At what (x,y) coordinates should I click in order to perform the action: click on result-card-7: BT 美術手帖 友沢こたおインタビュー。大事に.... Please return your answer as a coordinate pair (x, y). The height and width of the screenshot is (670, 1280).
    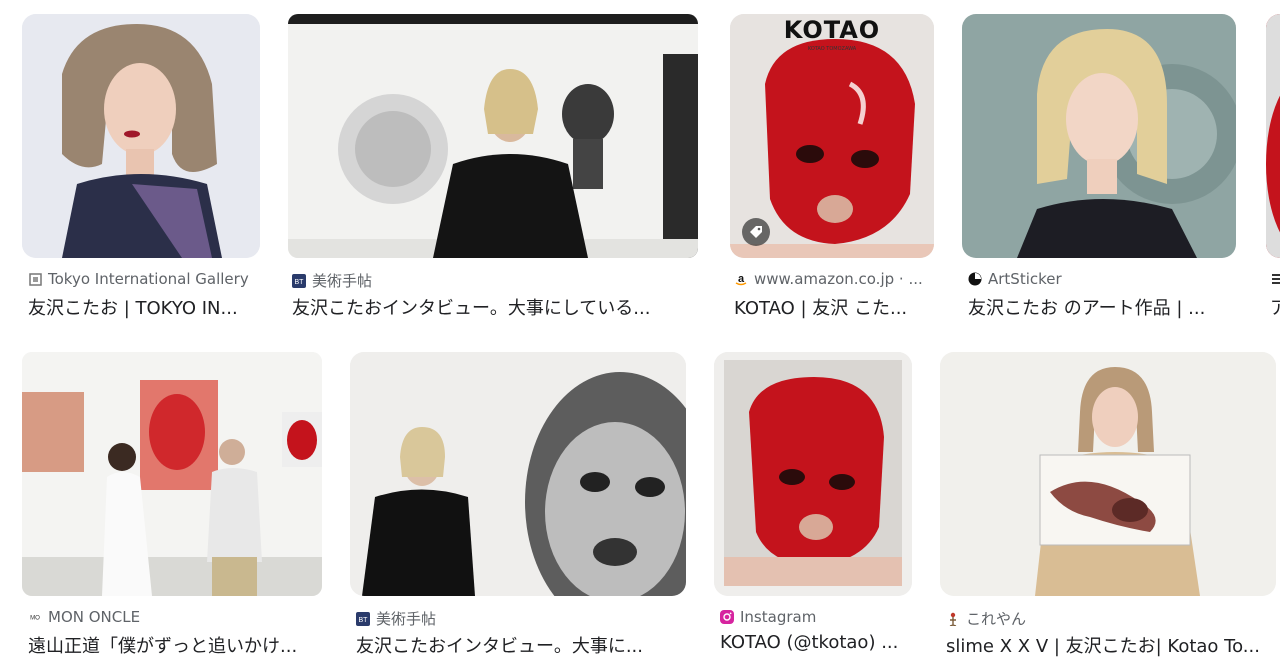
    Looking at the image, I should click on (522, 505).